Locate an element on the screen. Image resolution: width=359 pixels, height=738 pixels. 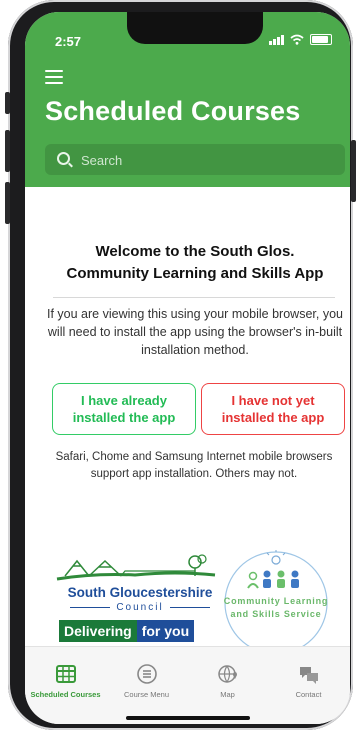
search-icon is located at coordinates (63, 158).